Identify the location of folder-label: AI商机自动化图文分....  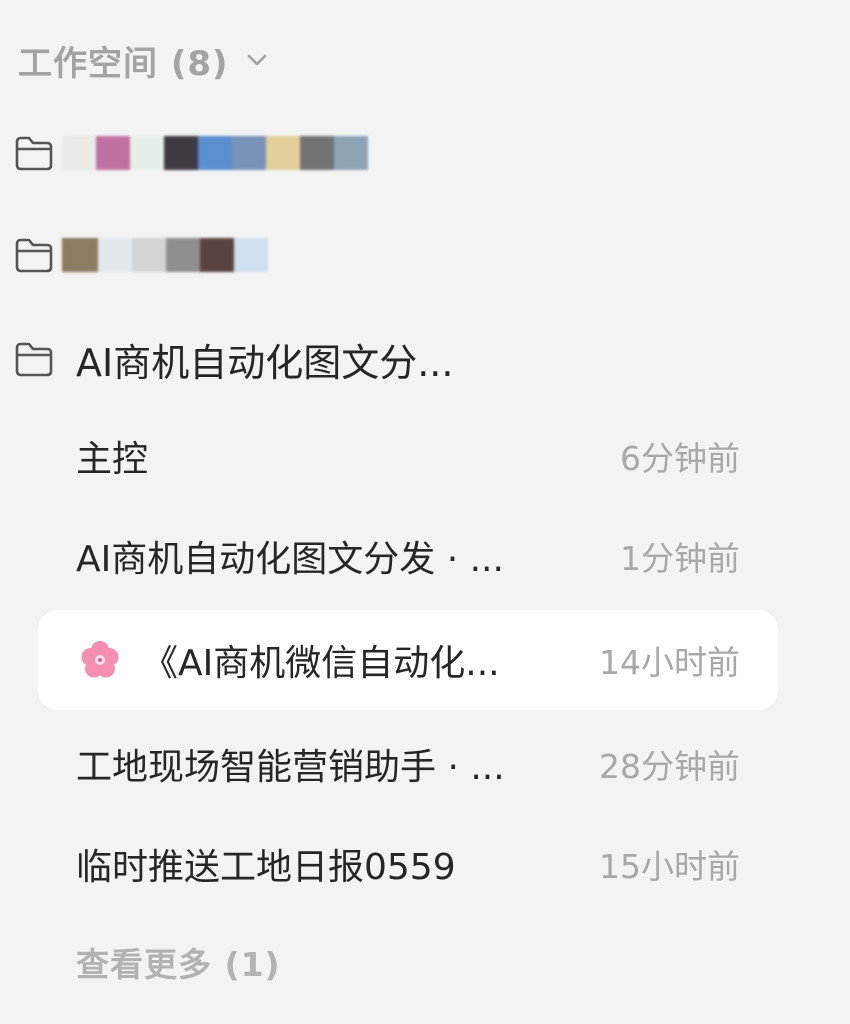
(265, 362).